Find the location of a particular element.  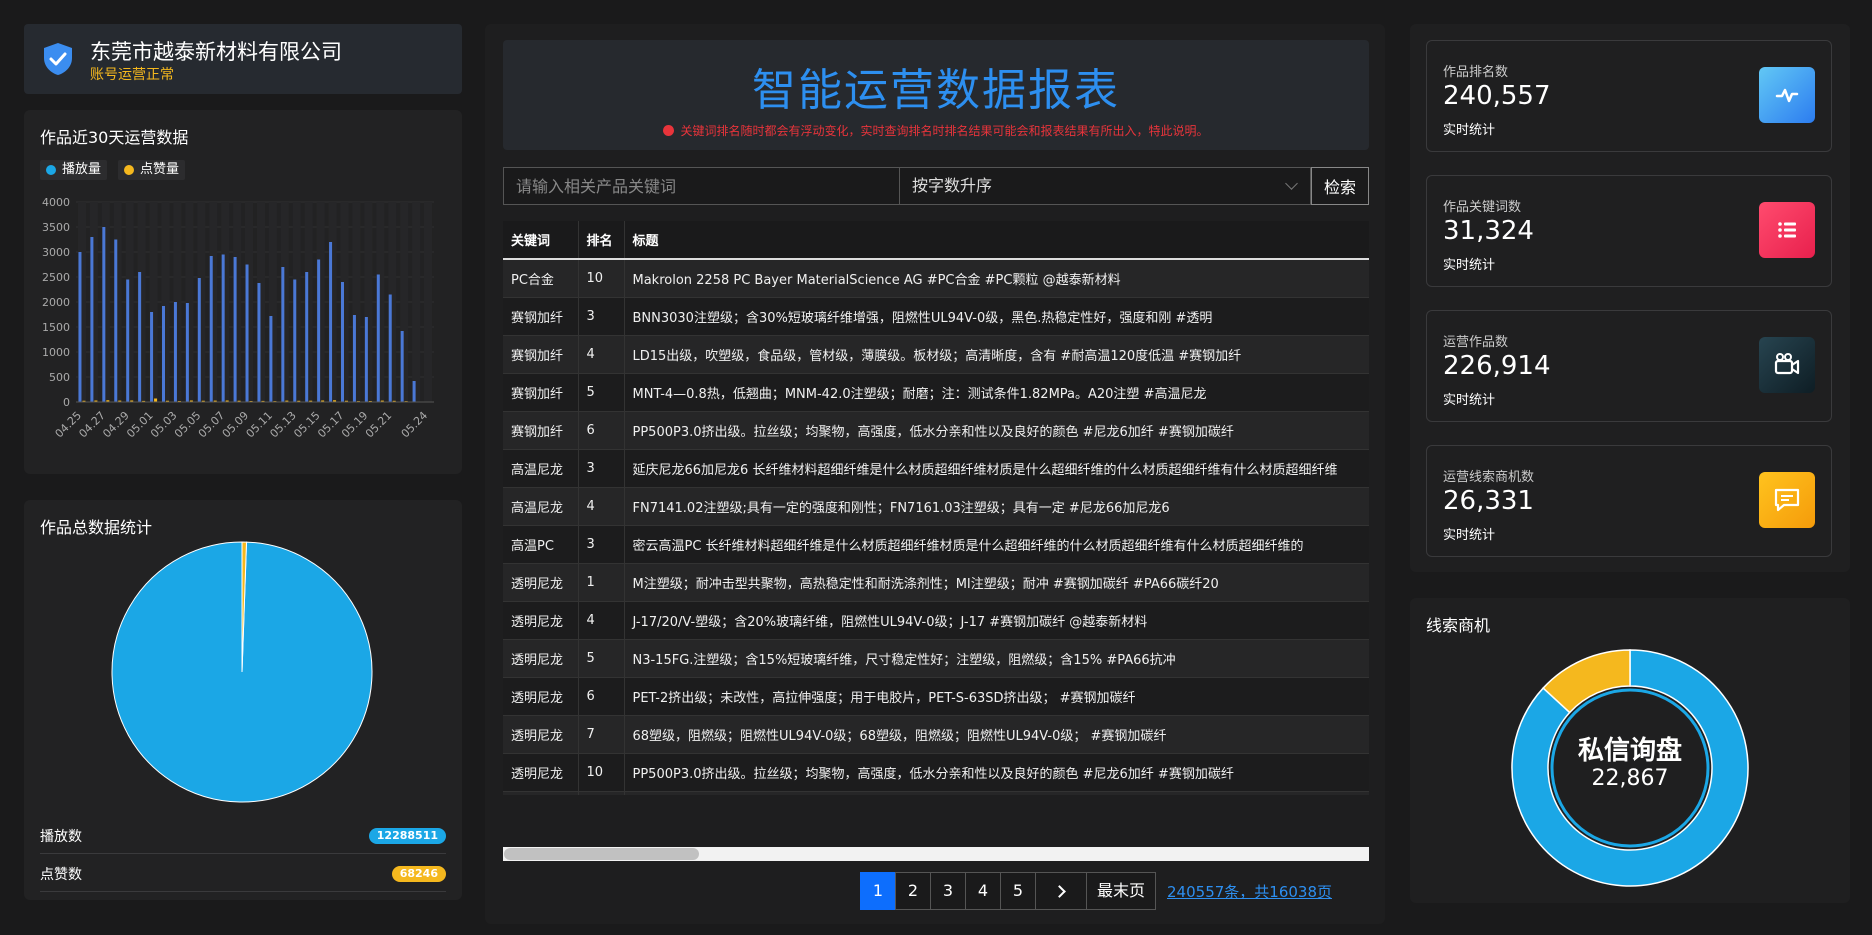

y-tick-label: 0 is located at coordinates (66, 402).